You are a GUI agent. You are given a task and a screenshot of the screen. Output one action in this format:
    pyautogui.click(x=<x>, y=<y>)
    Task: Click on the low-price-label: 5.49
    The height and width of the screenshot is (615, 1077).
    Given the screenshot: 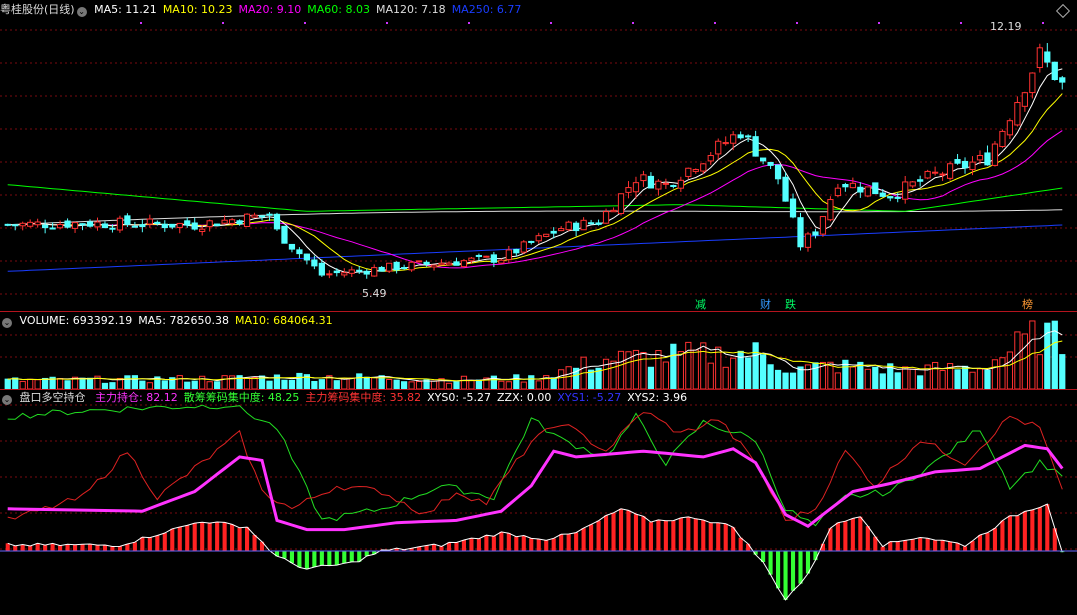 What is the action you would take?
    pyautogui.click(x=374, y=293)
    